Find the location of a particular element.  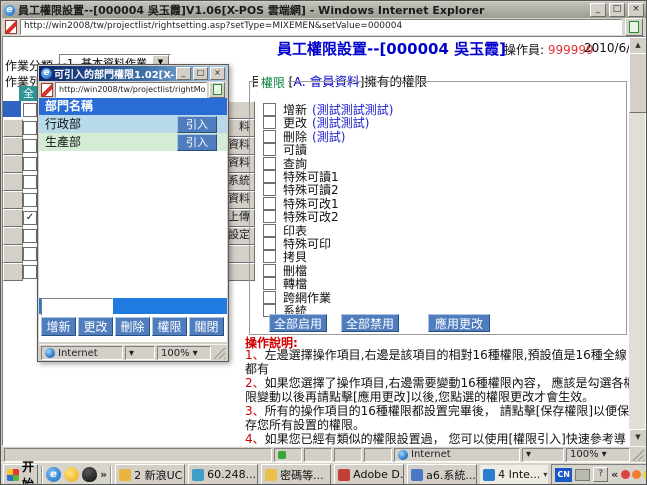

department-row: 行政部 引入 is located at coordinates (133, 124).